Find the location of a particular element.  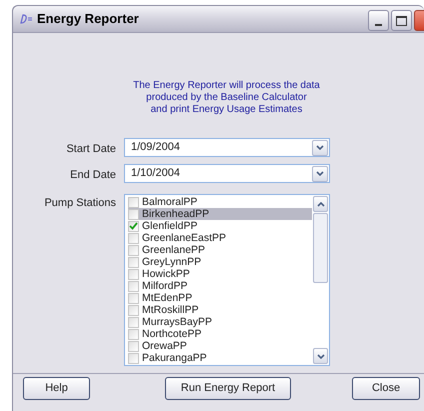

list-item: HowickPP is located at coordinates (220, 274).